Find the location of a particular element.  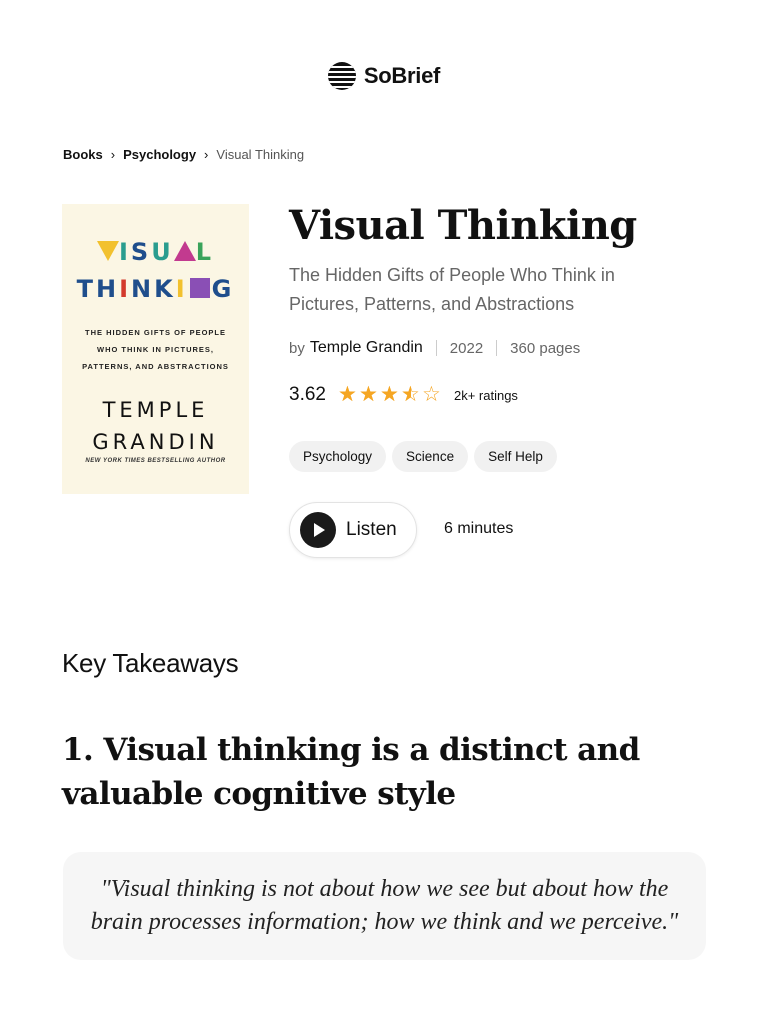

listen-button: Listen is located at coordinates (353, 530).